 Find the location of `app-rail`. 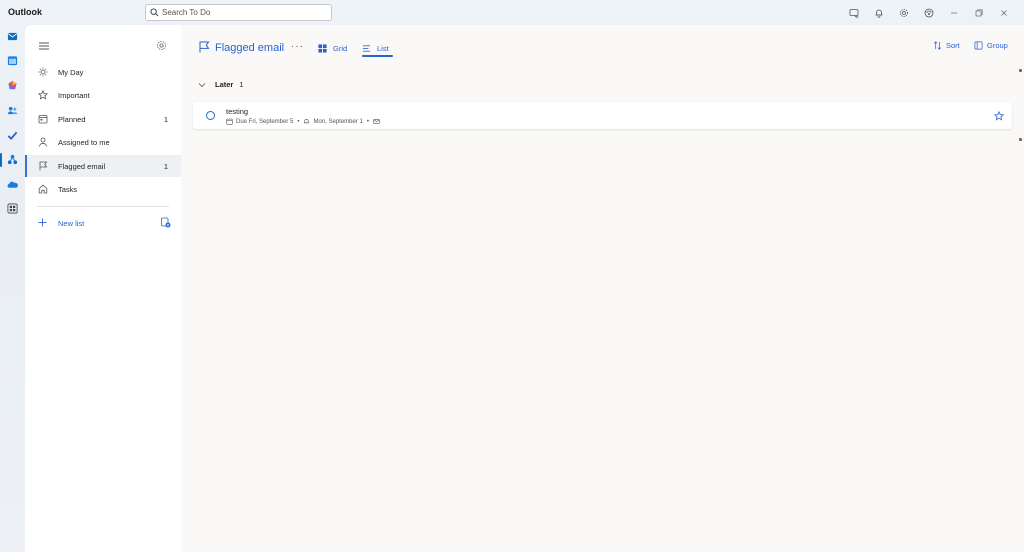

app-rail is located at coordinates (12, 288).